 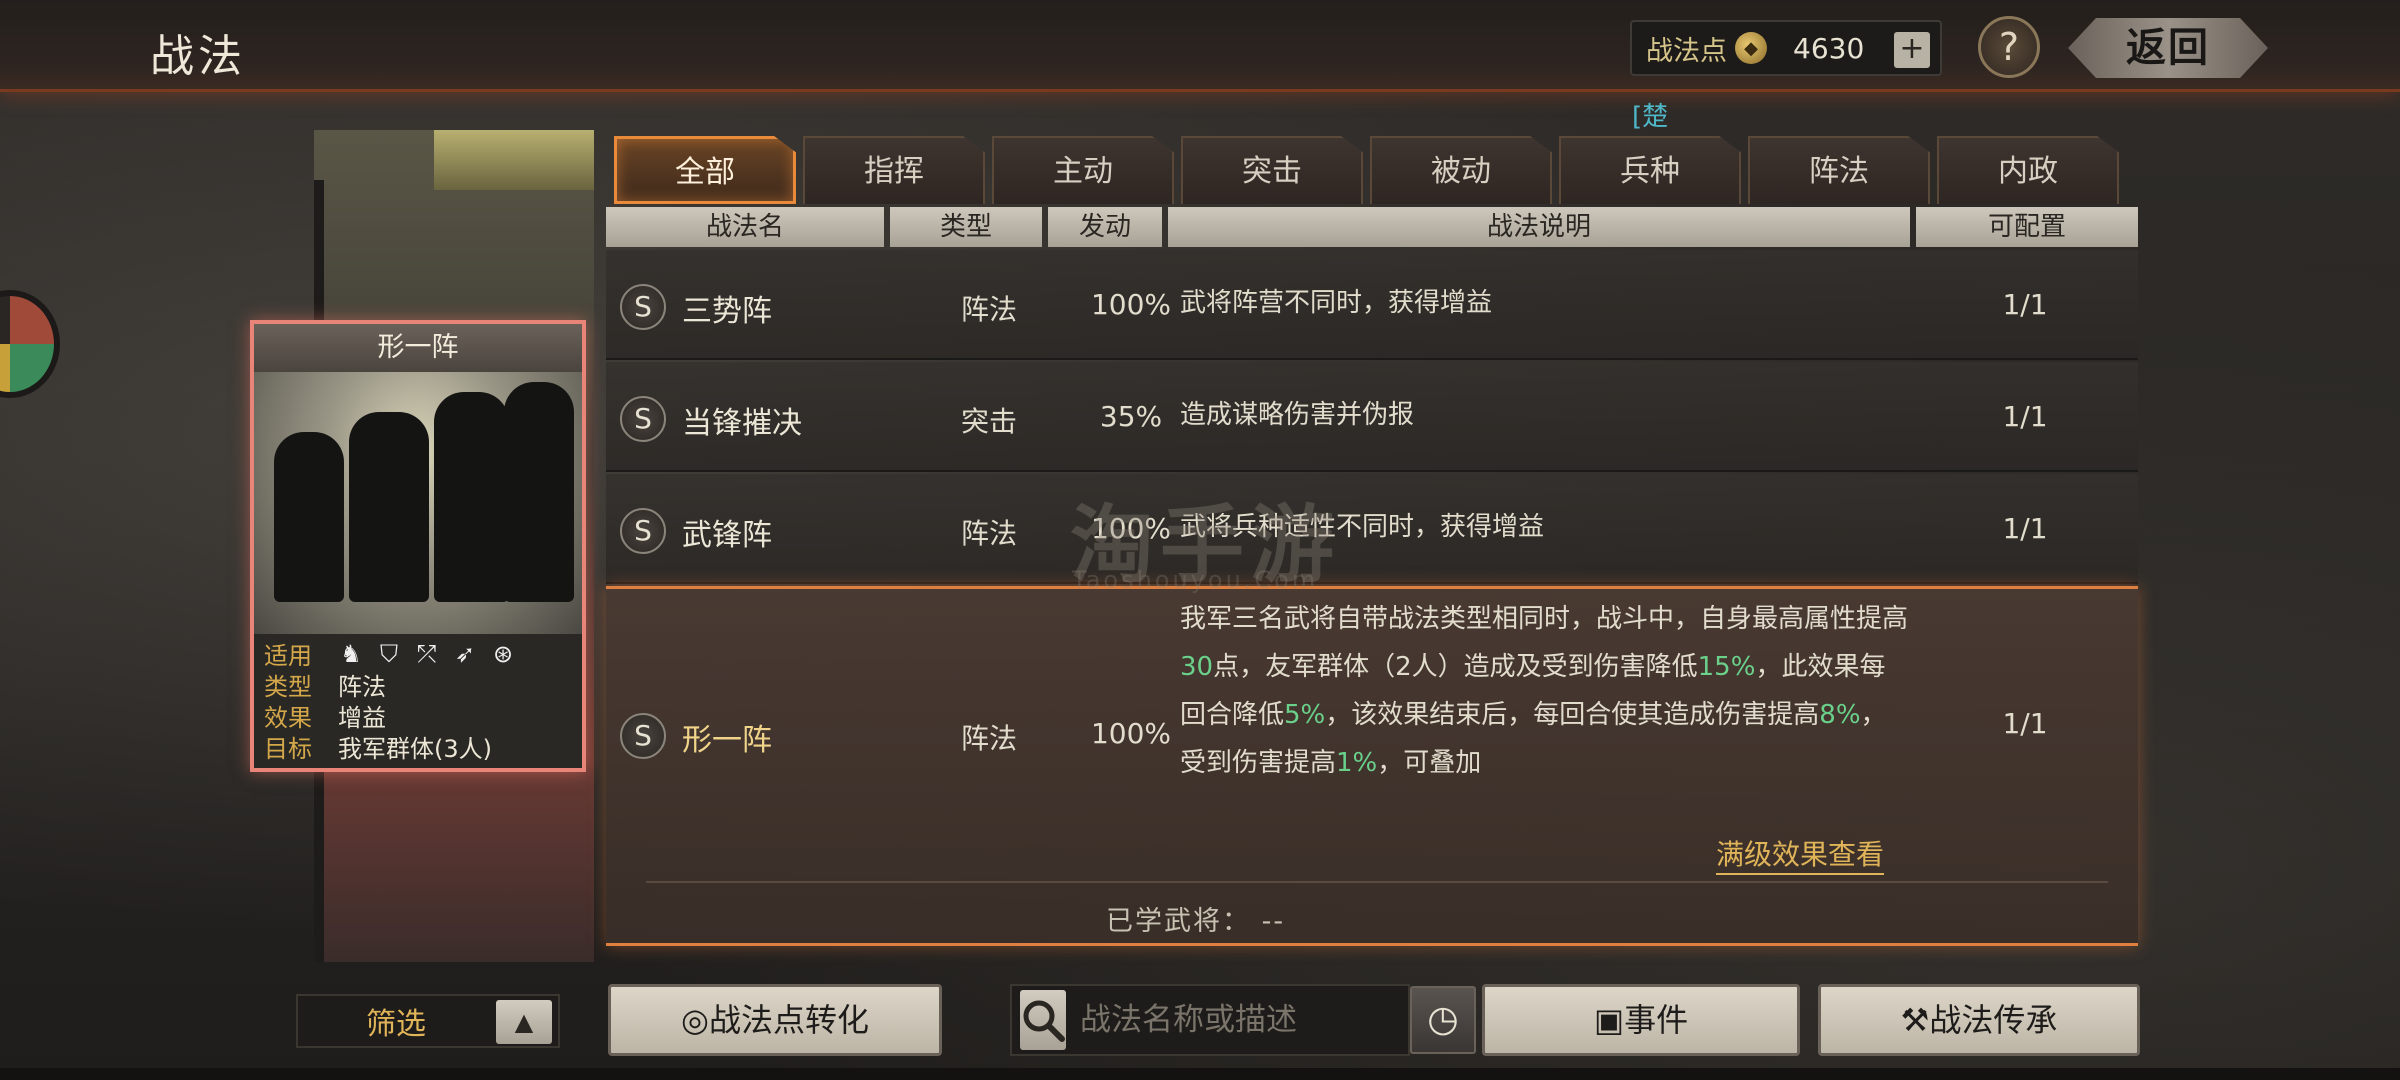 What do you see at coordinates (428, 1021) in the screenshot?
I see `filter-box: 筛选 ▲` at bounding box center [428, 1021].